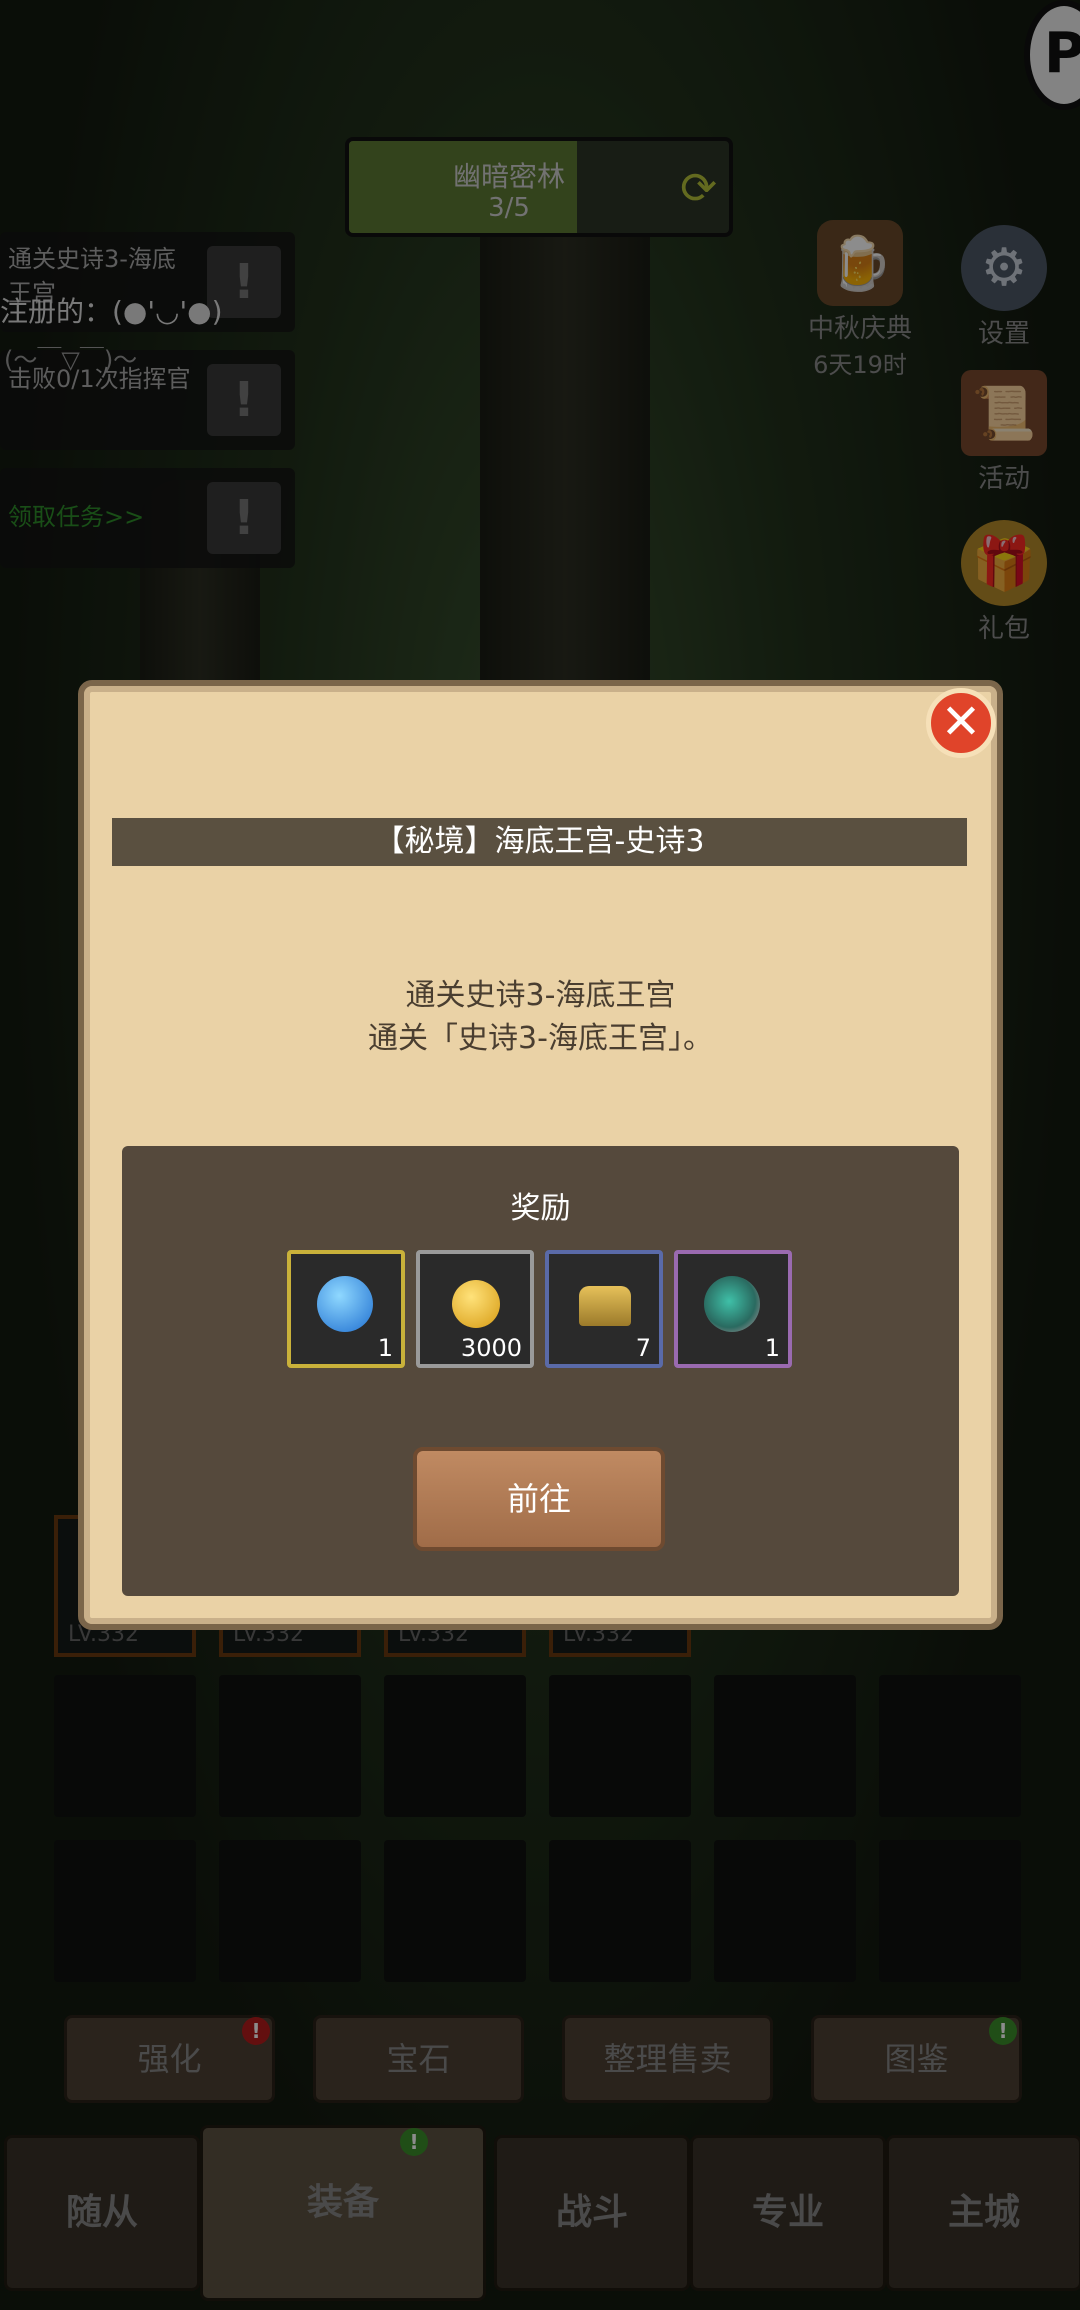 Image resolution: width=1080 pixels, height=2310 pixels. What do you see at coordinates (491, 1348) in the screenshot?
I see `reward-count: 3000` at bounding box center [491, 1348].